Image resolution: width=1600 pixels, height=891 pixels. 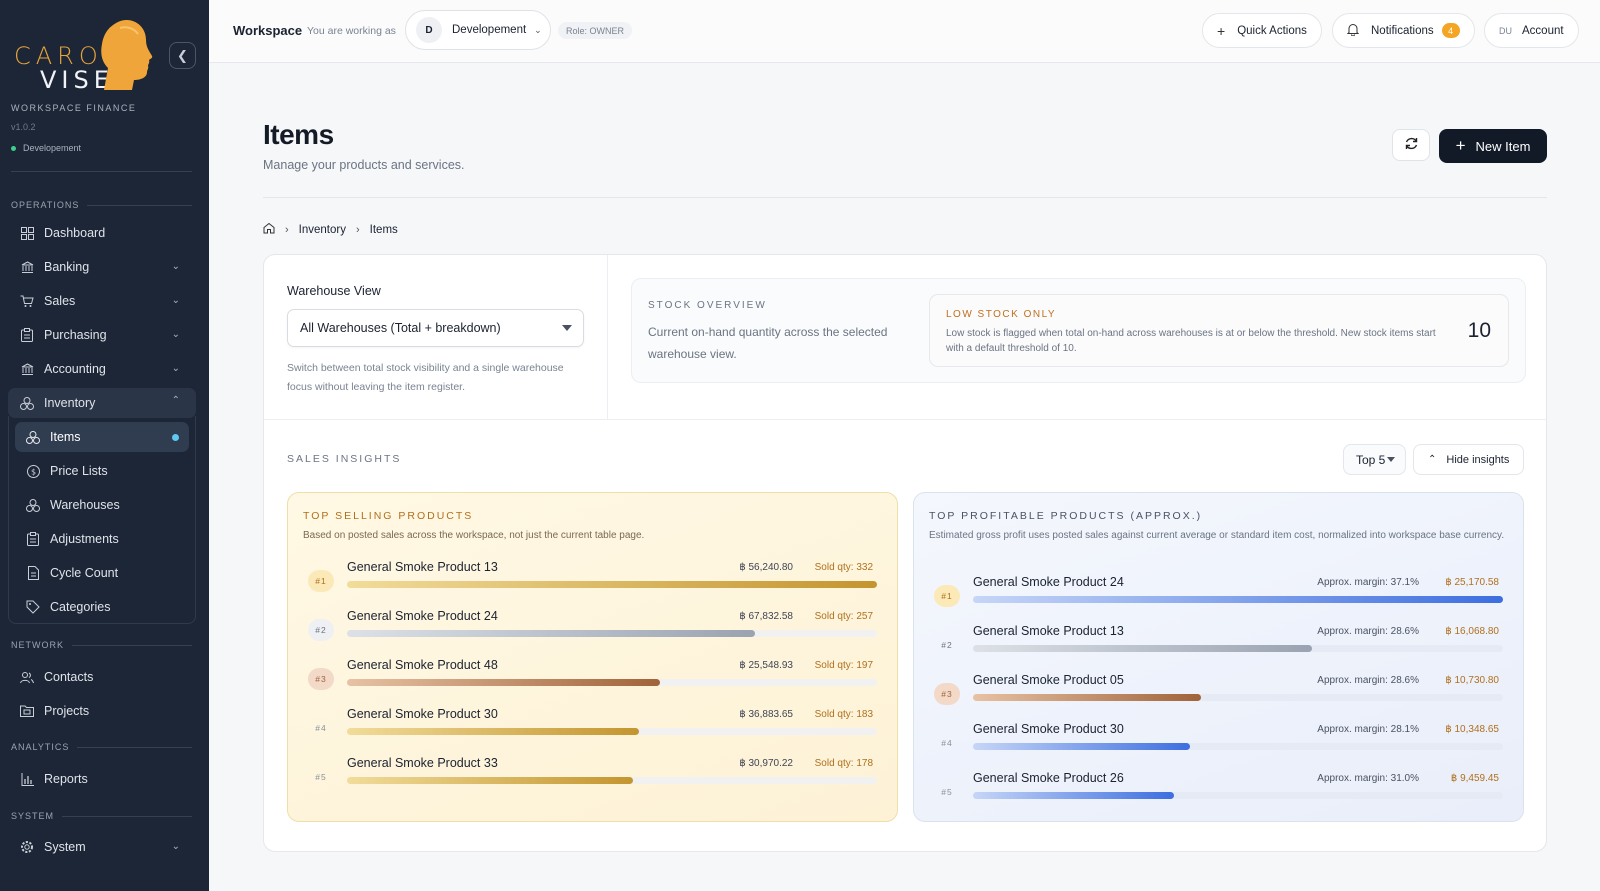 I want to click on sidebar-item-inventory: Inventory ⌃, so click(x=102, y=403).